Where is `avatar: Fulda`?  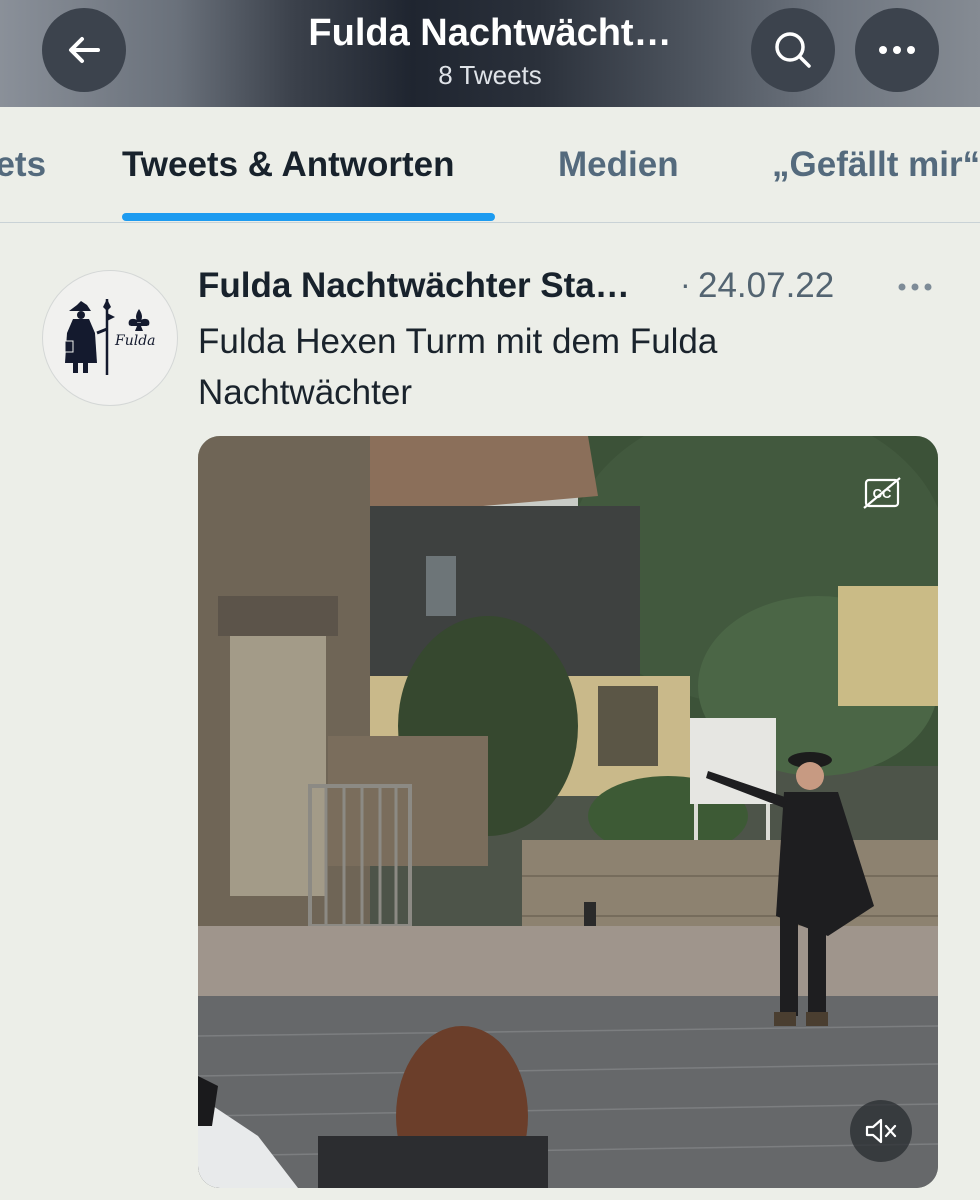 avatar: Fulda is located at coordinates (110, 338).